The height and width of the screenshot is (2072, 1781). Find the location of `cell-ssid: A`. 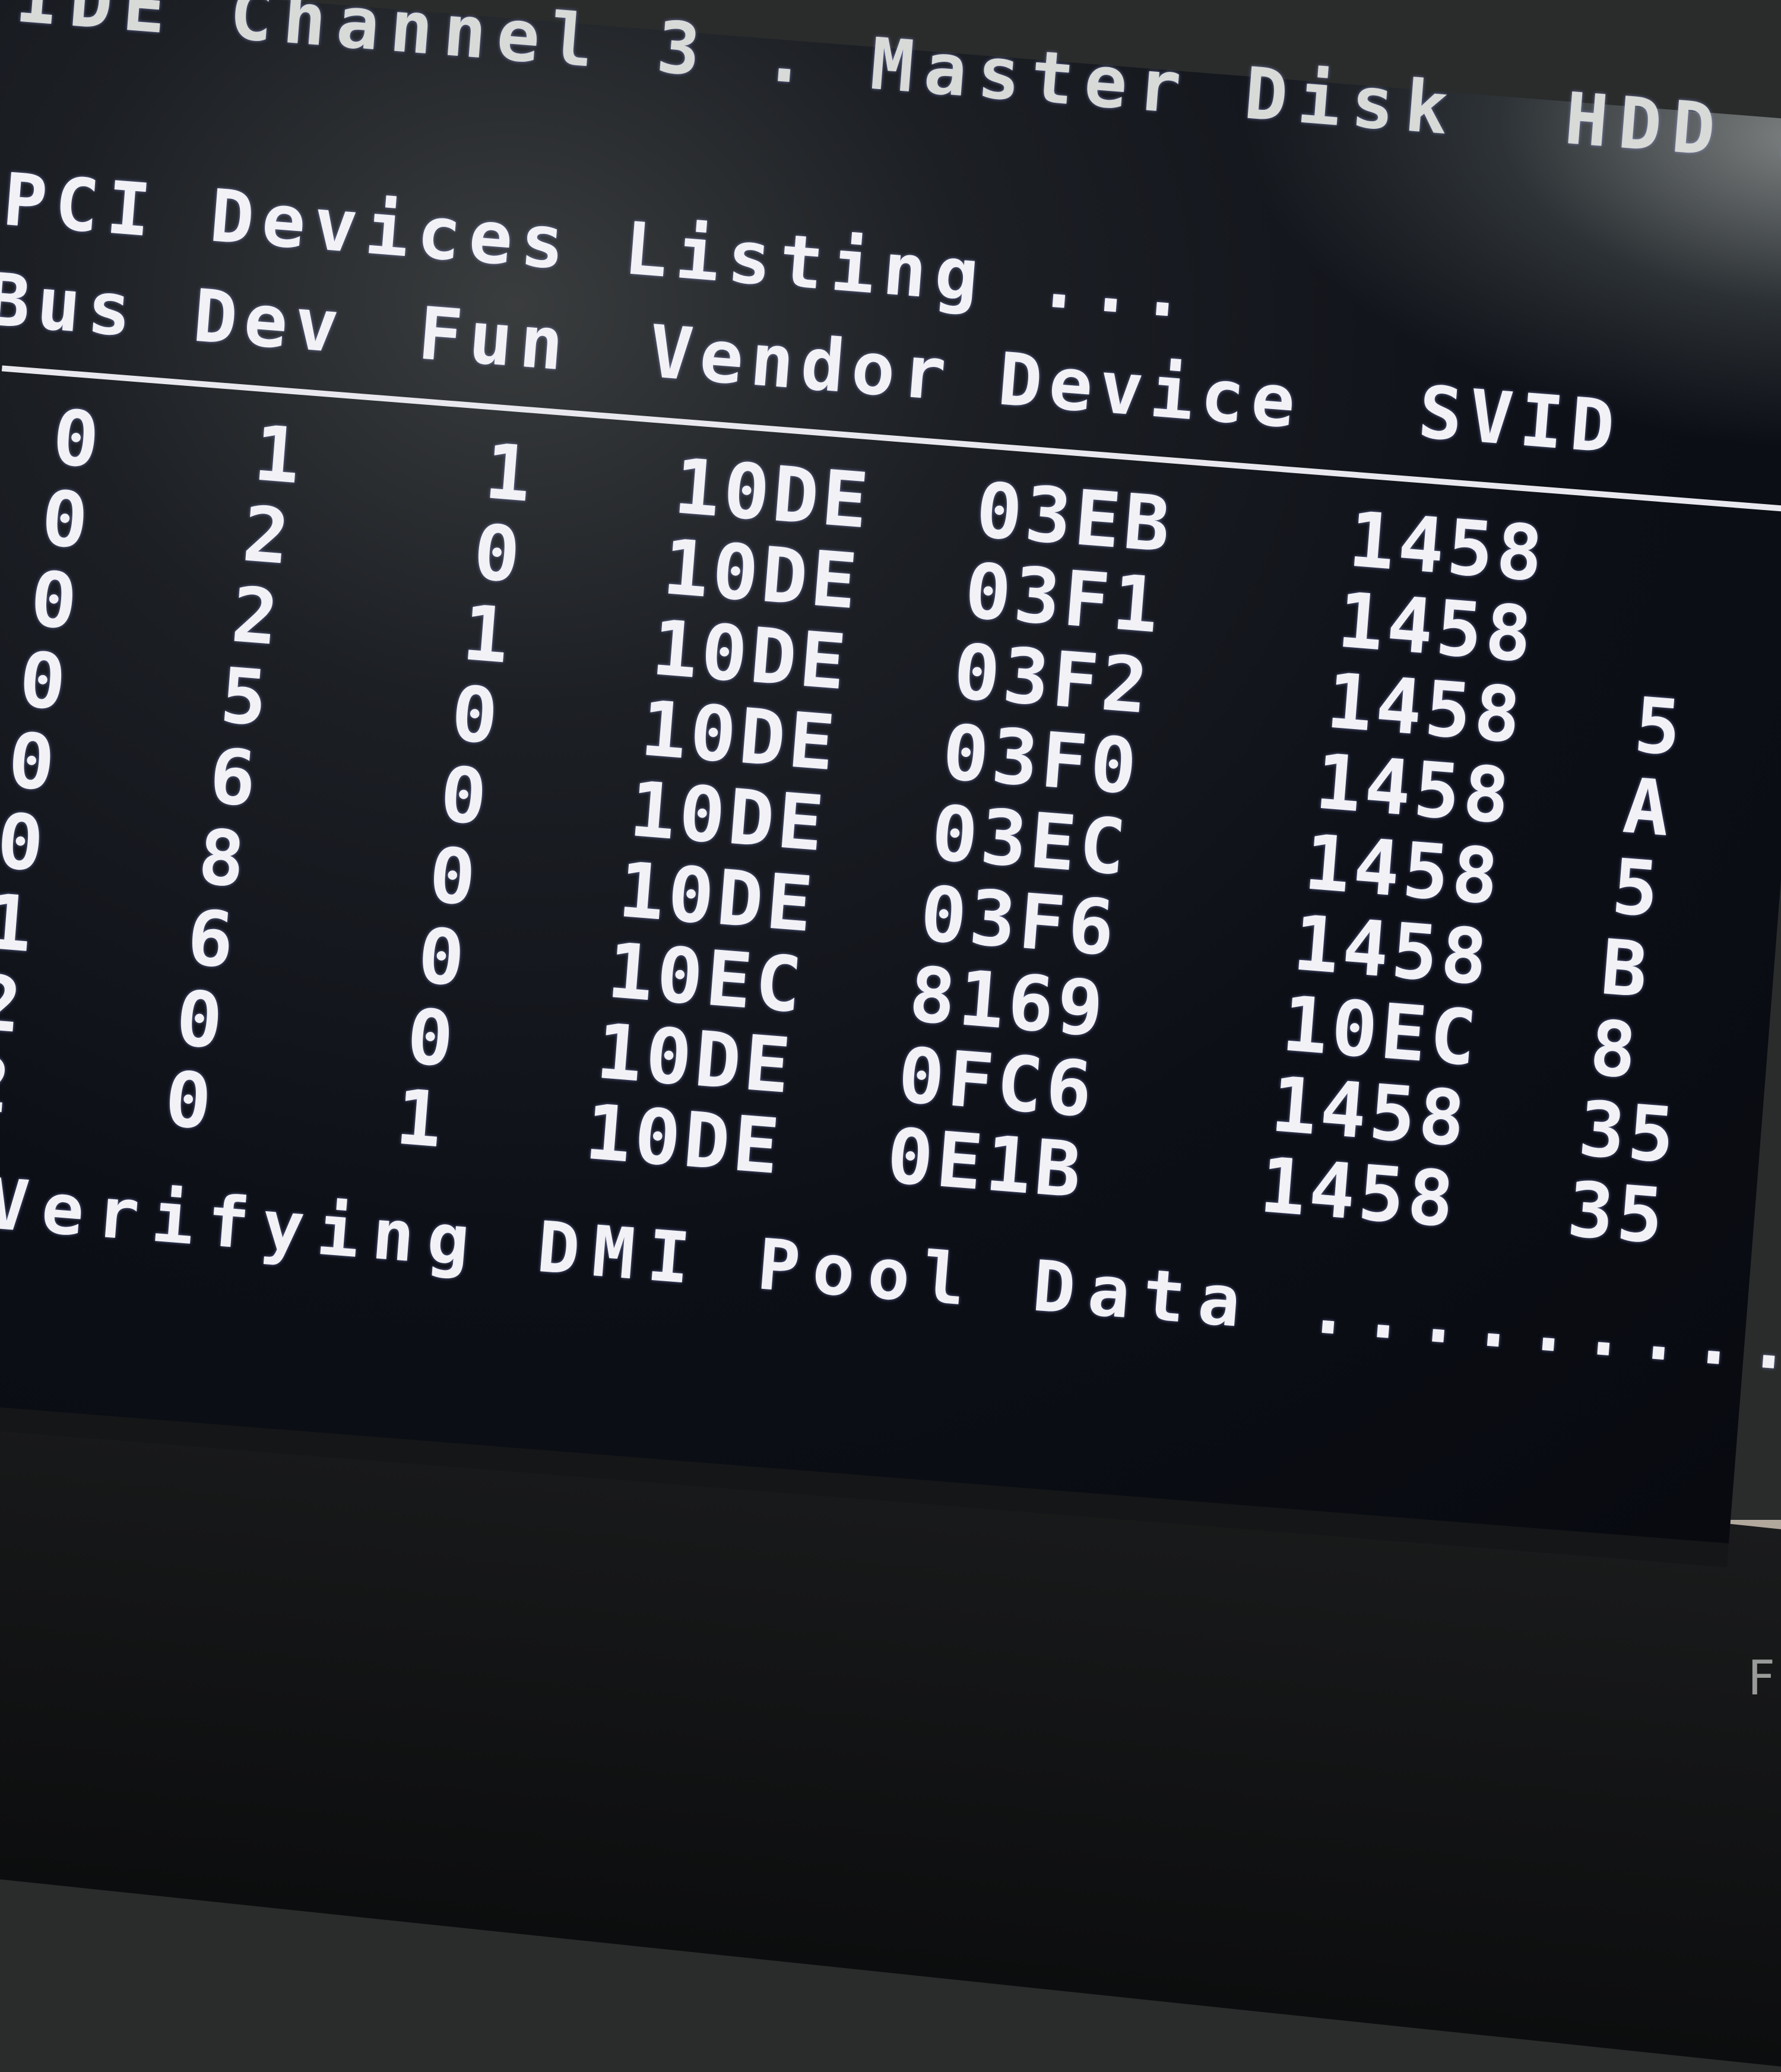

cell-ssid: A is located at coordinates (1648, 808).